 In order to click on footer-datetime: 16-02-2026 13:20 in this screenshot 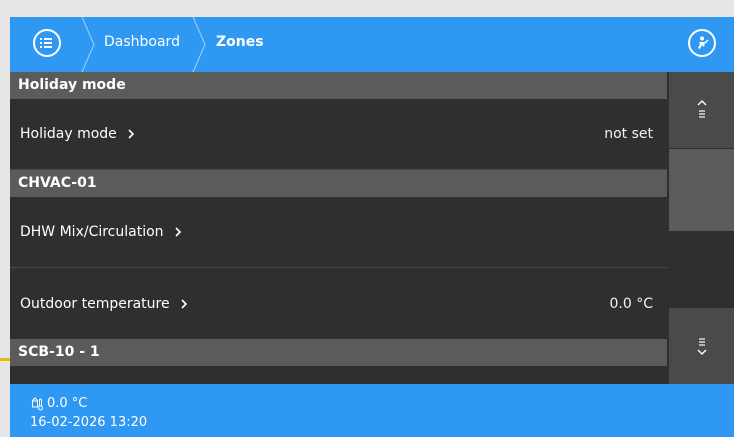, I will do `click(89, 422)`.